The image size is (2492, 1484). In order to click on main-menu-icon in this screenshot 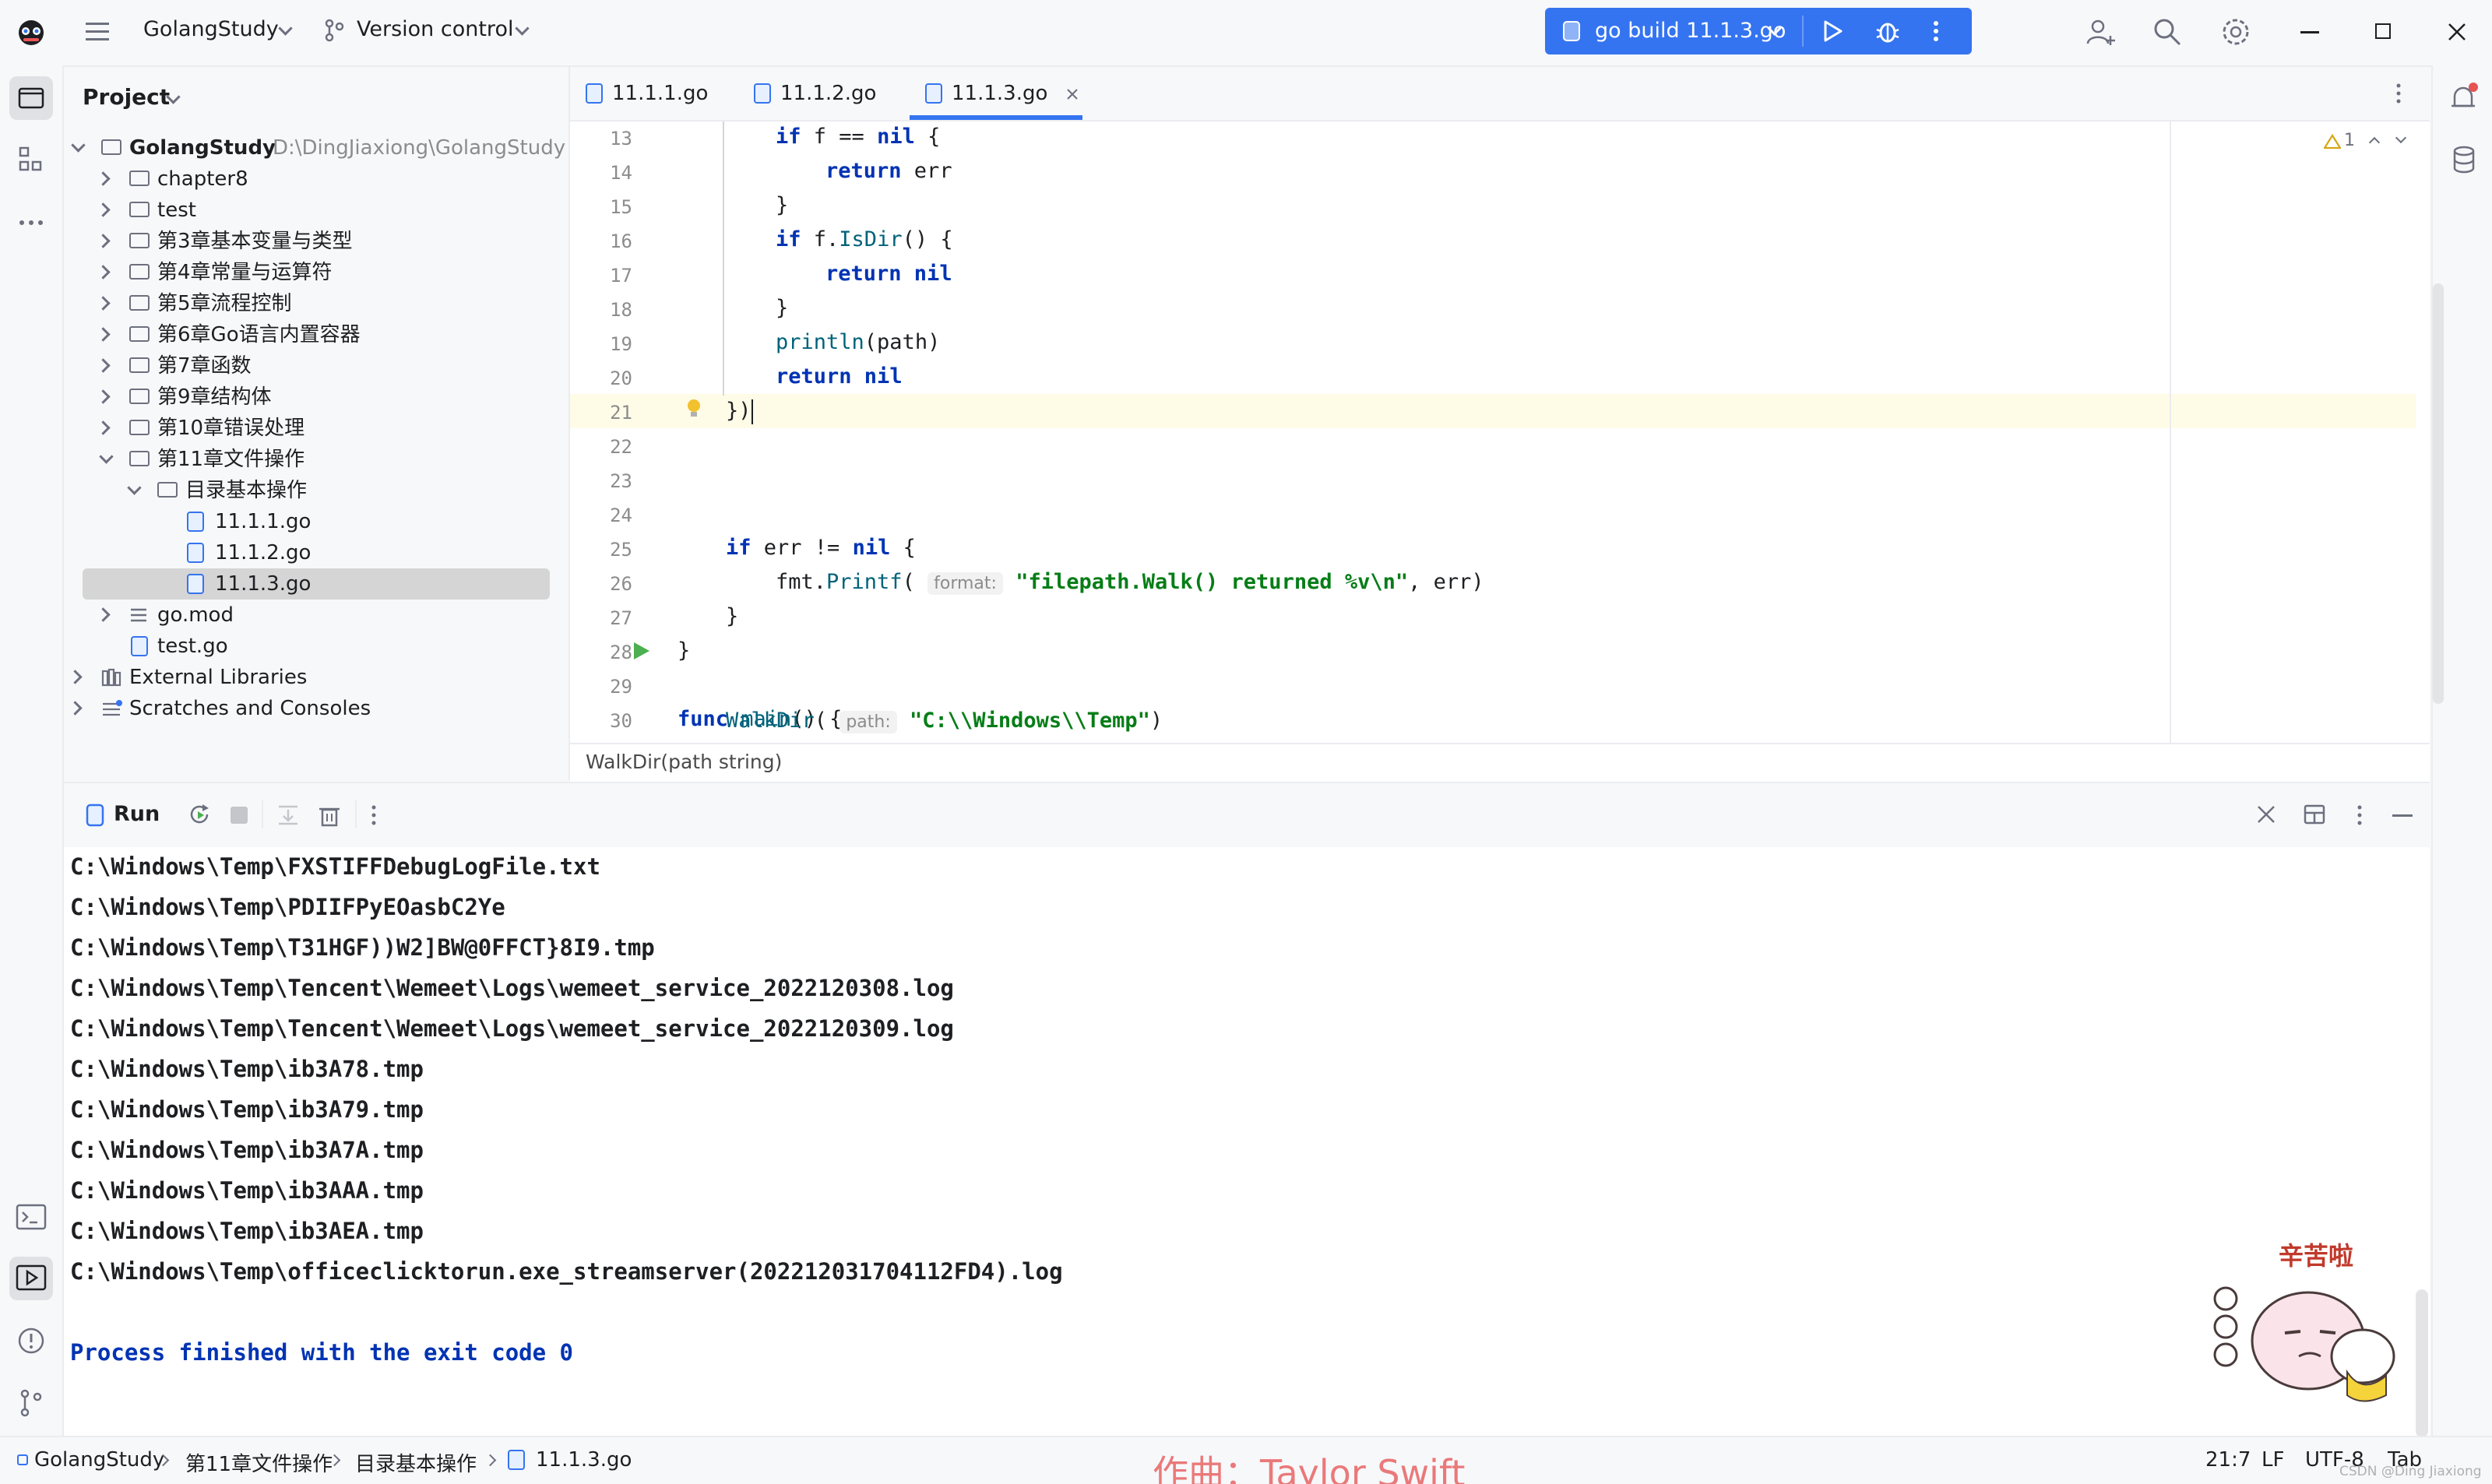, I will do `click(98, 32)`.